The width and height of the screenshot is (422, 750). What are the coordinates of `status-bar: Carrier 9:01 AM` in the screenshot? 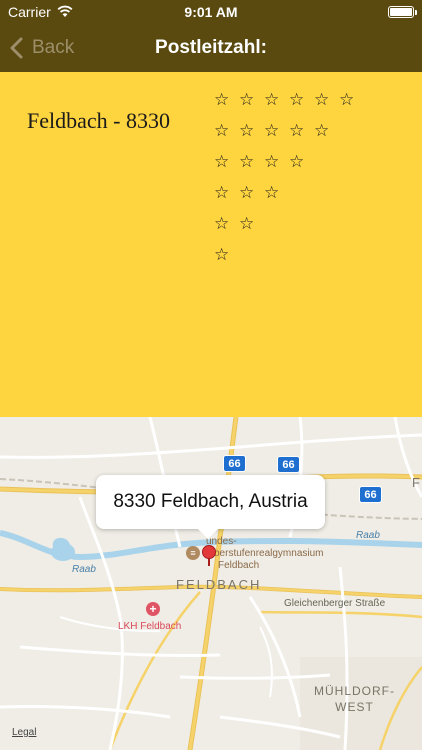 It's located at (211, 12).